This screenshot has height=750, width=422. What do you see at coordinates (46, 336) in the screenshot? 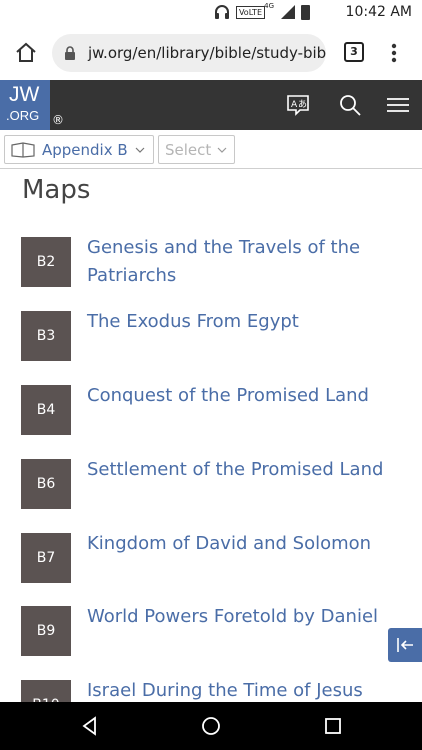
I see `map-code-tile: B3` at bounding box center [46, 336].